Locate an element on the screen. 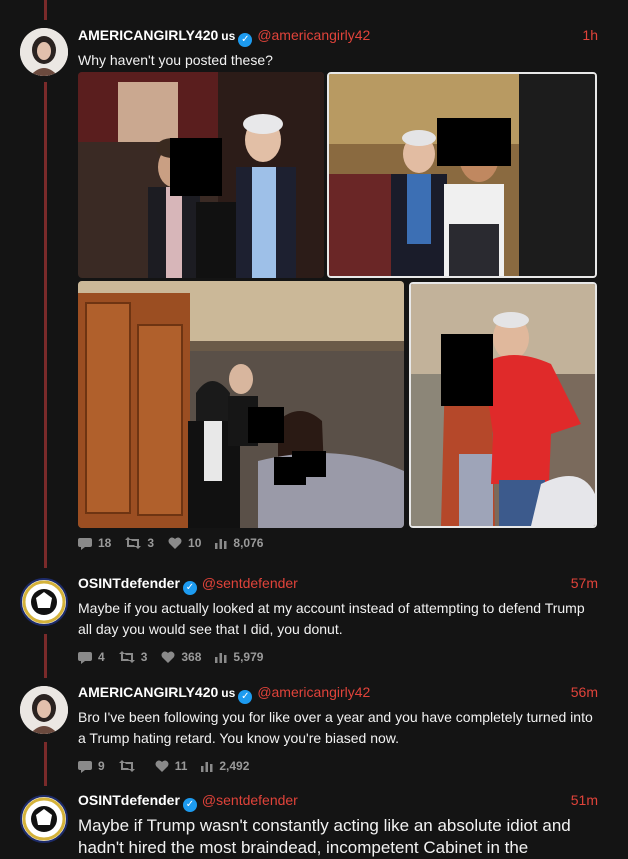  reply-count: 4 is located at coordinates (101, 657).